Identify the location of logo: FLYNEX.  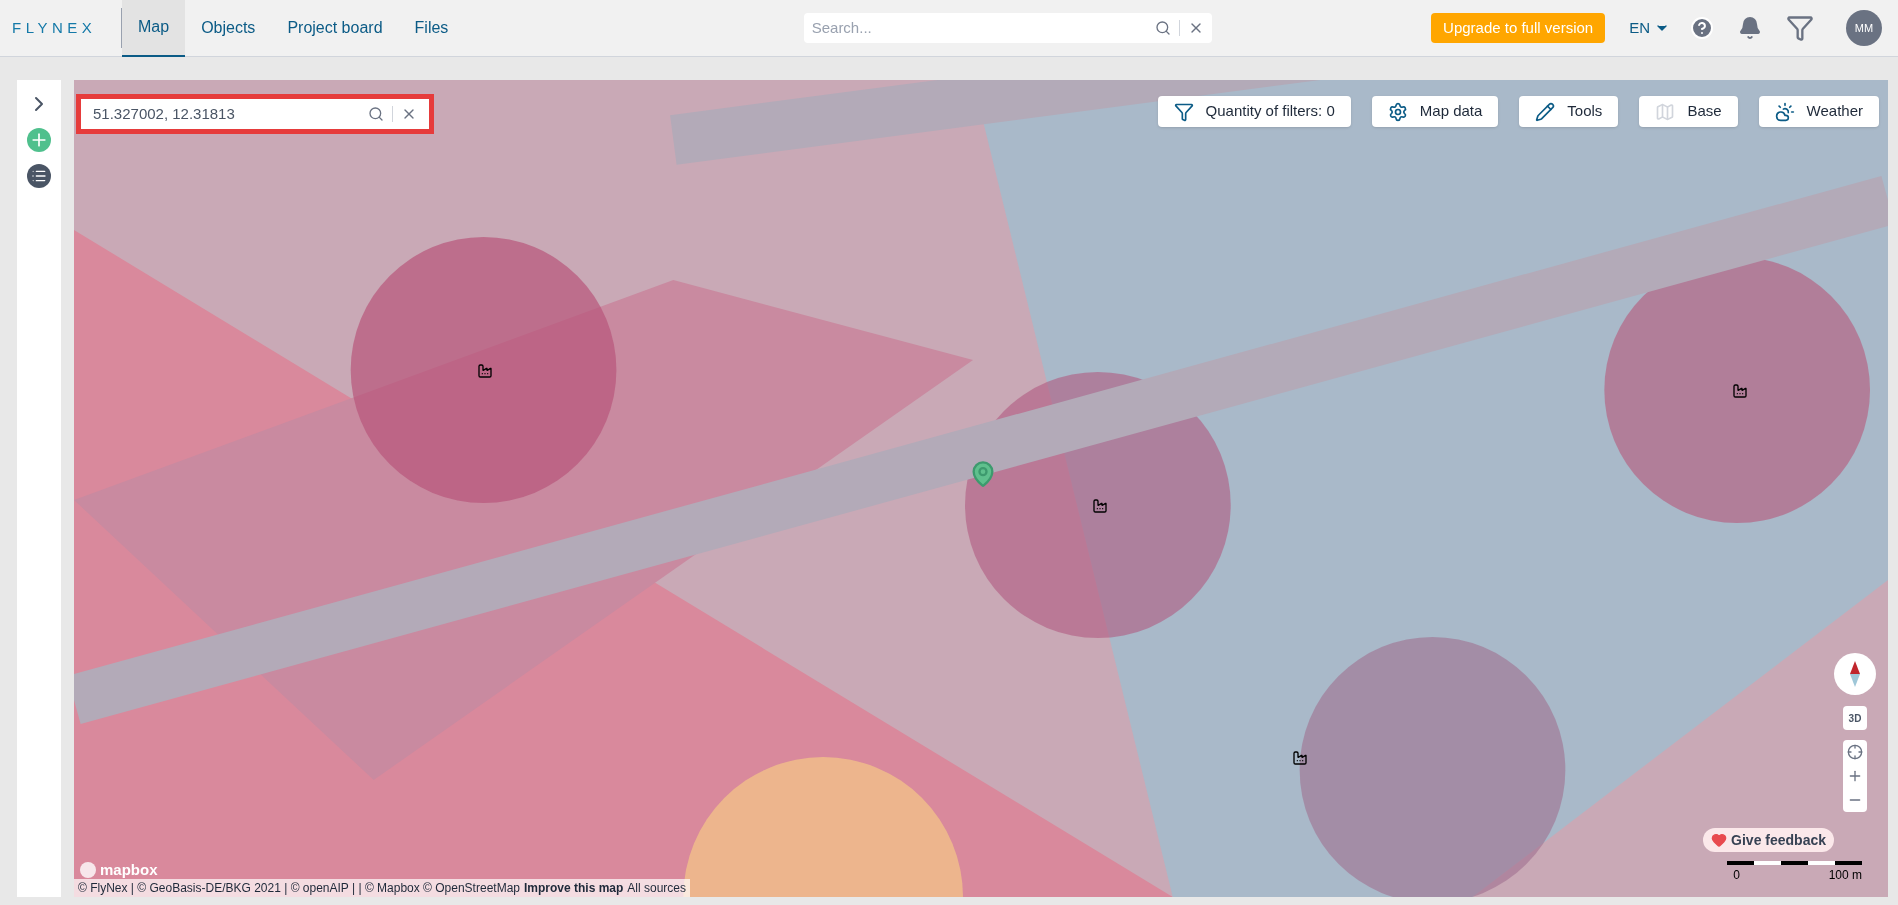
(60, 28).